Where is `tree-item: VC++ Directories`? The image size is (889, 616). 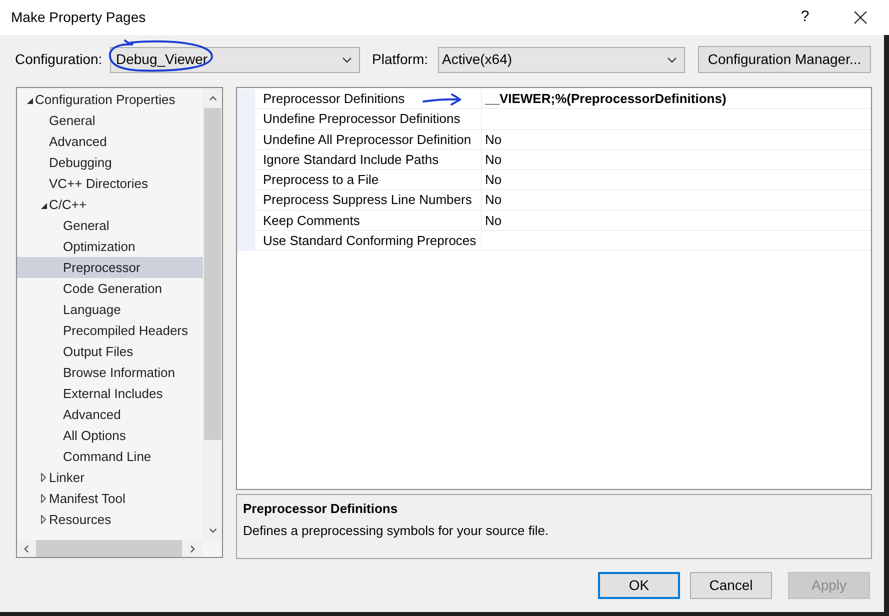
tree-item: VC++ Directories is located at coordinates (110, 183).